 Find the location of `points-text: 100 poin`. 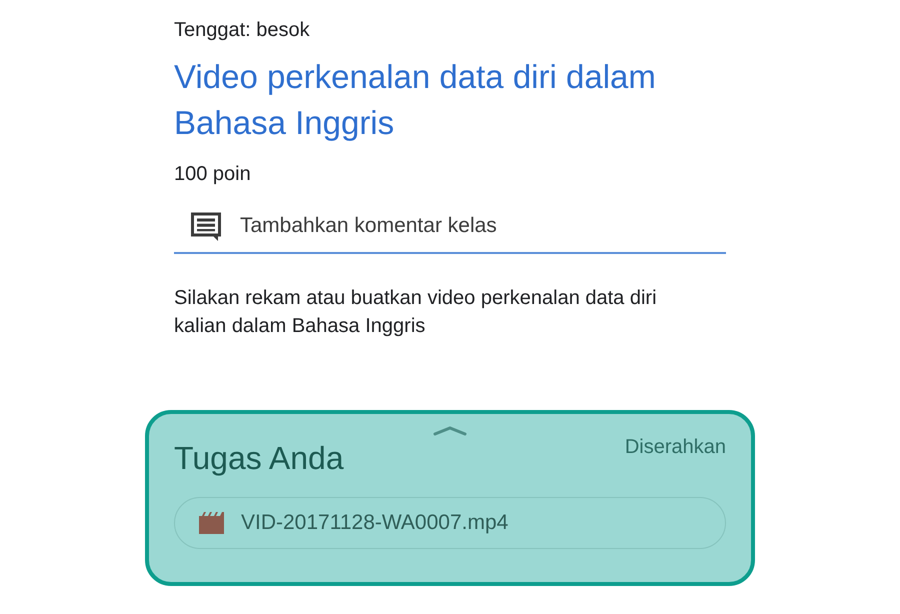

points-text: 100 poin is located at coordinates (213, 174).